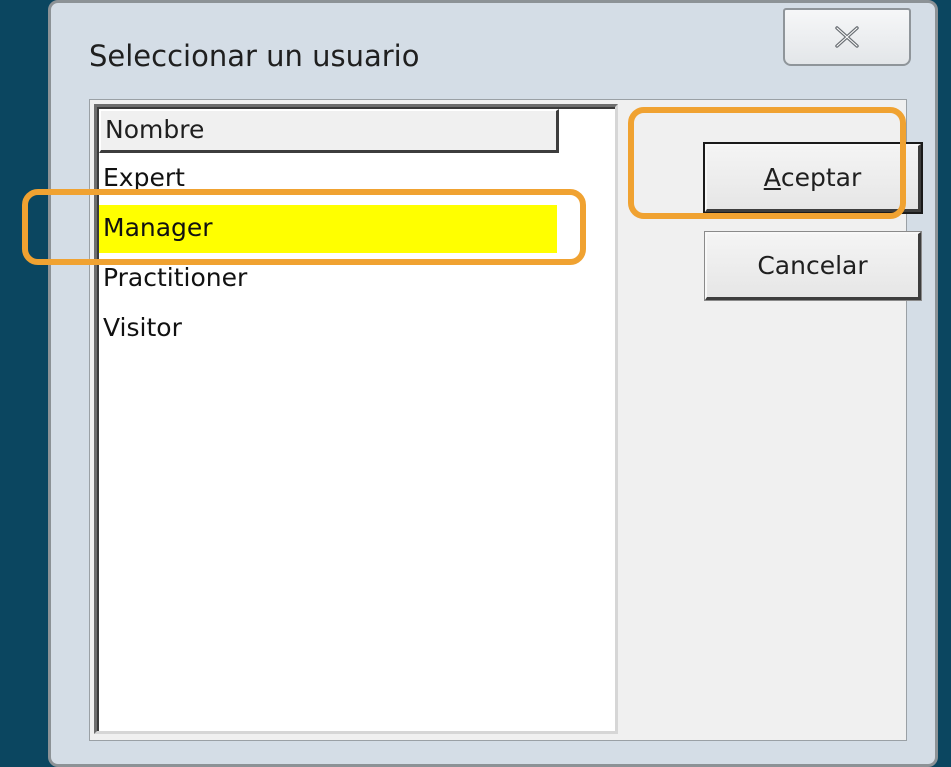  I want to click on accept-accelerator: A, so click(772, 177).